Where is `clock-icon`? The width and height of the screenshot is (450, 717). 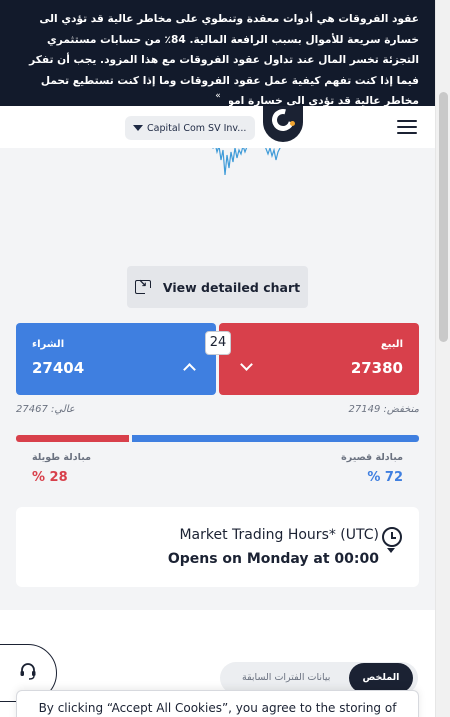 clock-icon is located at coordinates (392, 537).